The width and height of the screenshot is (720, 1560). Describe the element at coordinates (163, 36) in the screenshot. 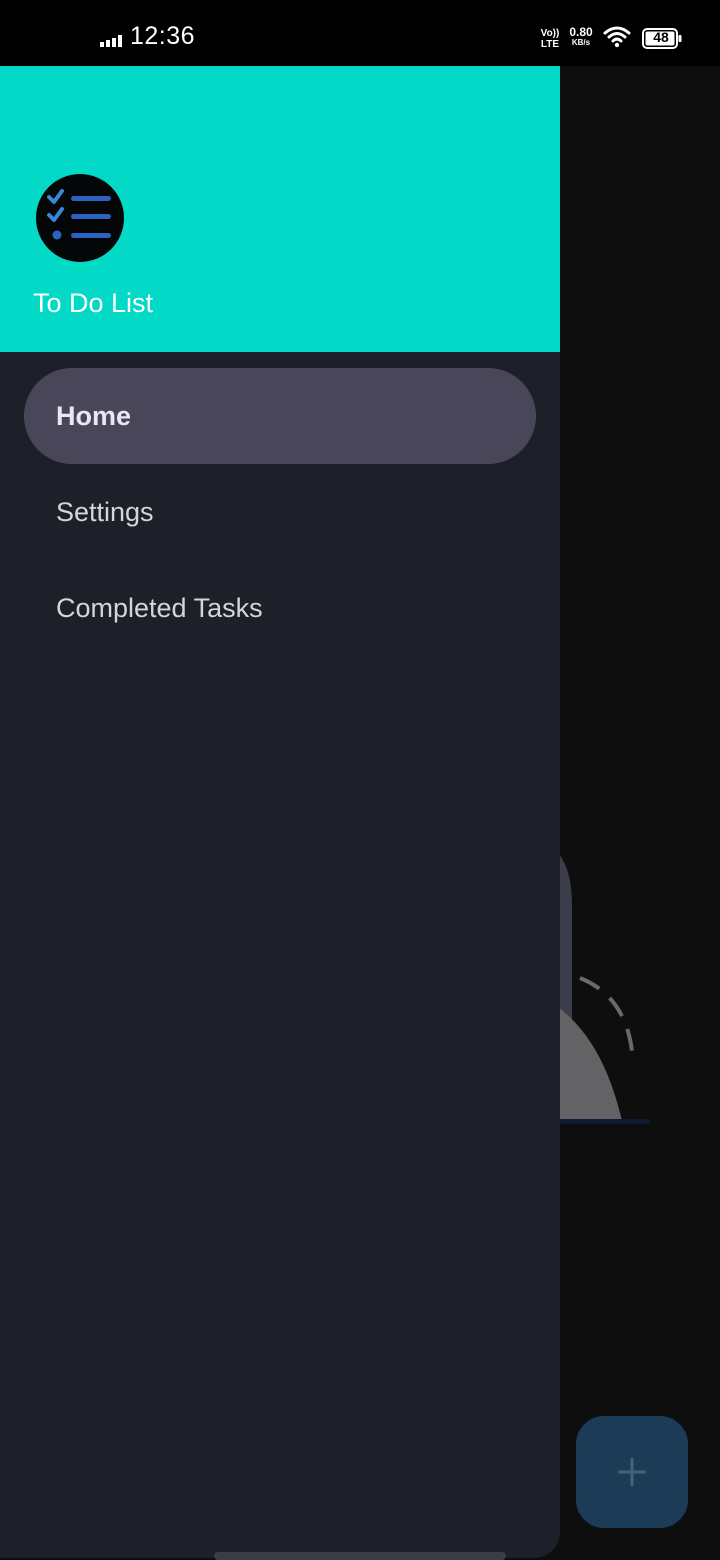

I see `status-time: 12:36` at that location.